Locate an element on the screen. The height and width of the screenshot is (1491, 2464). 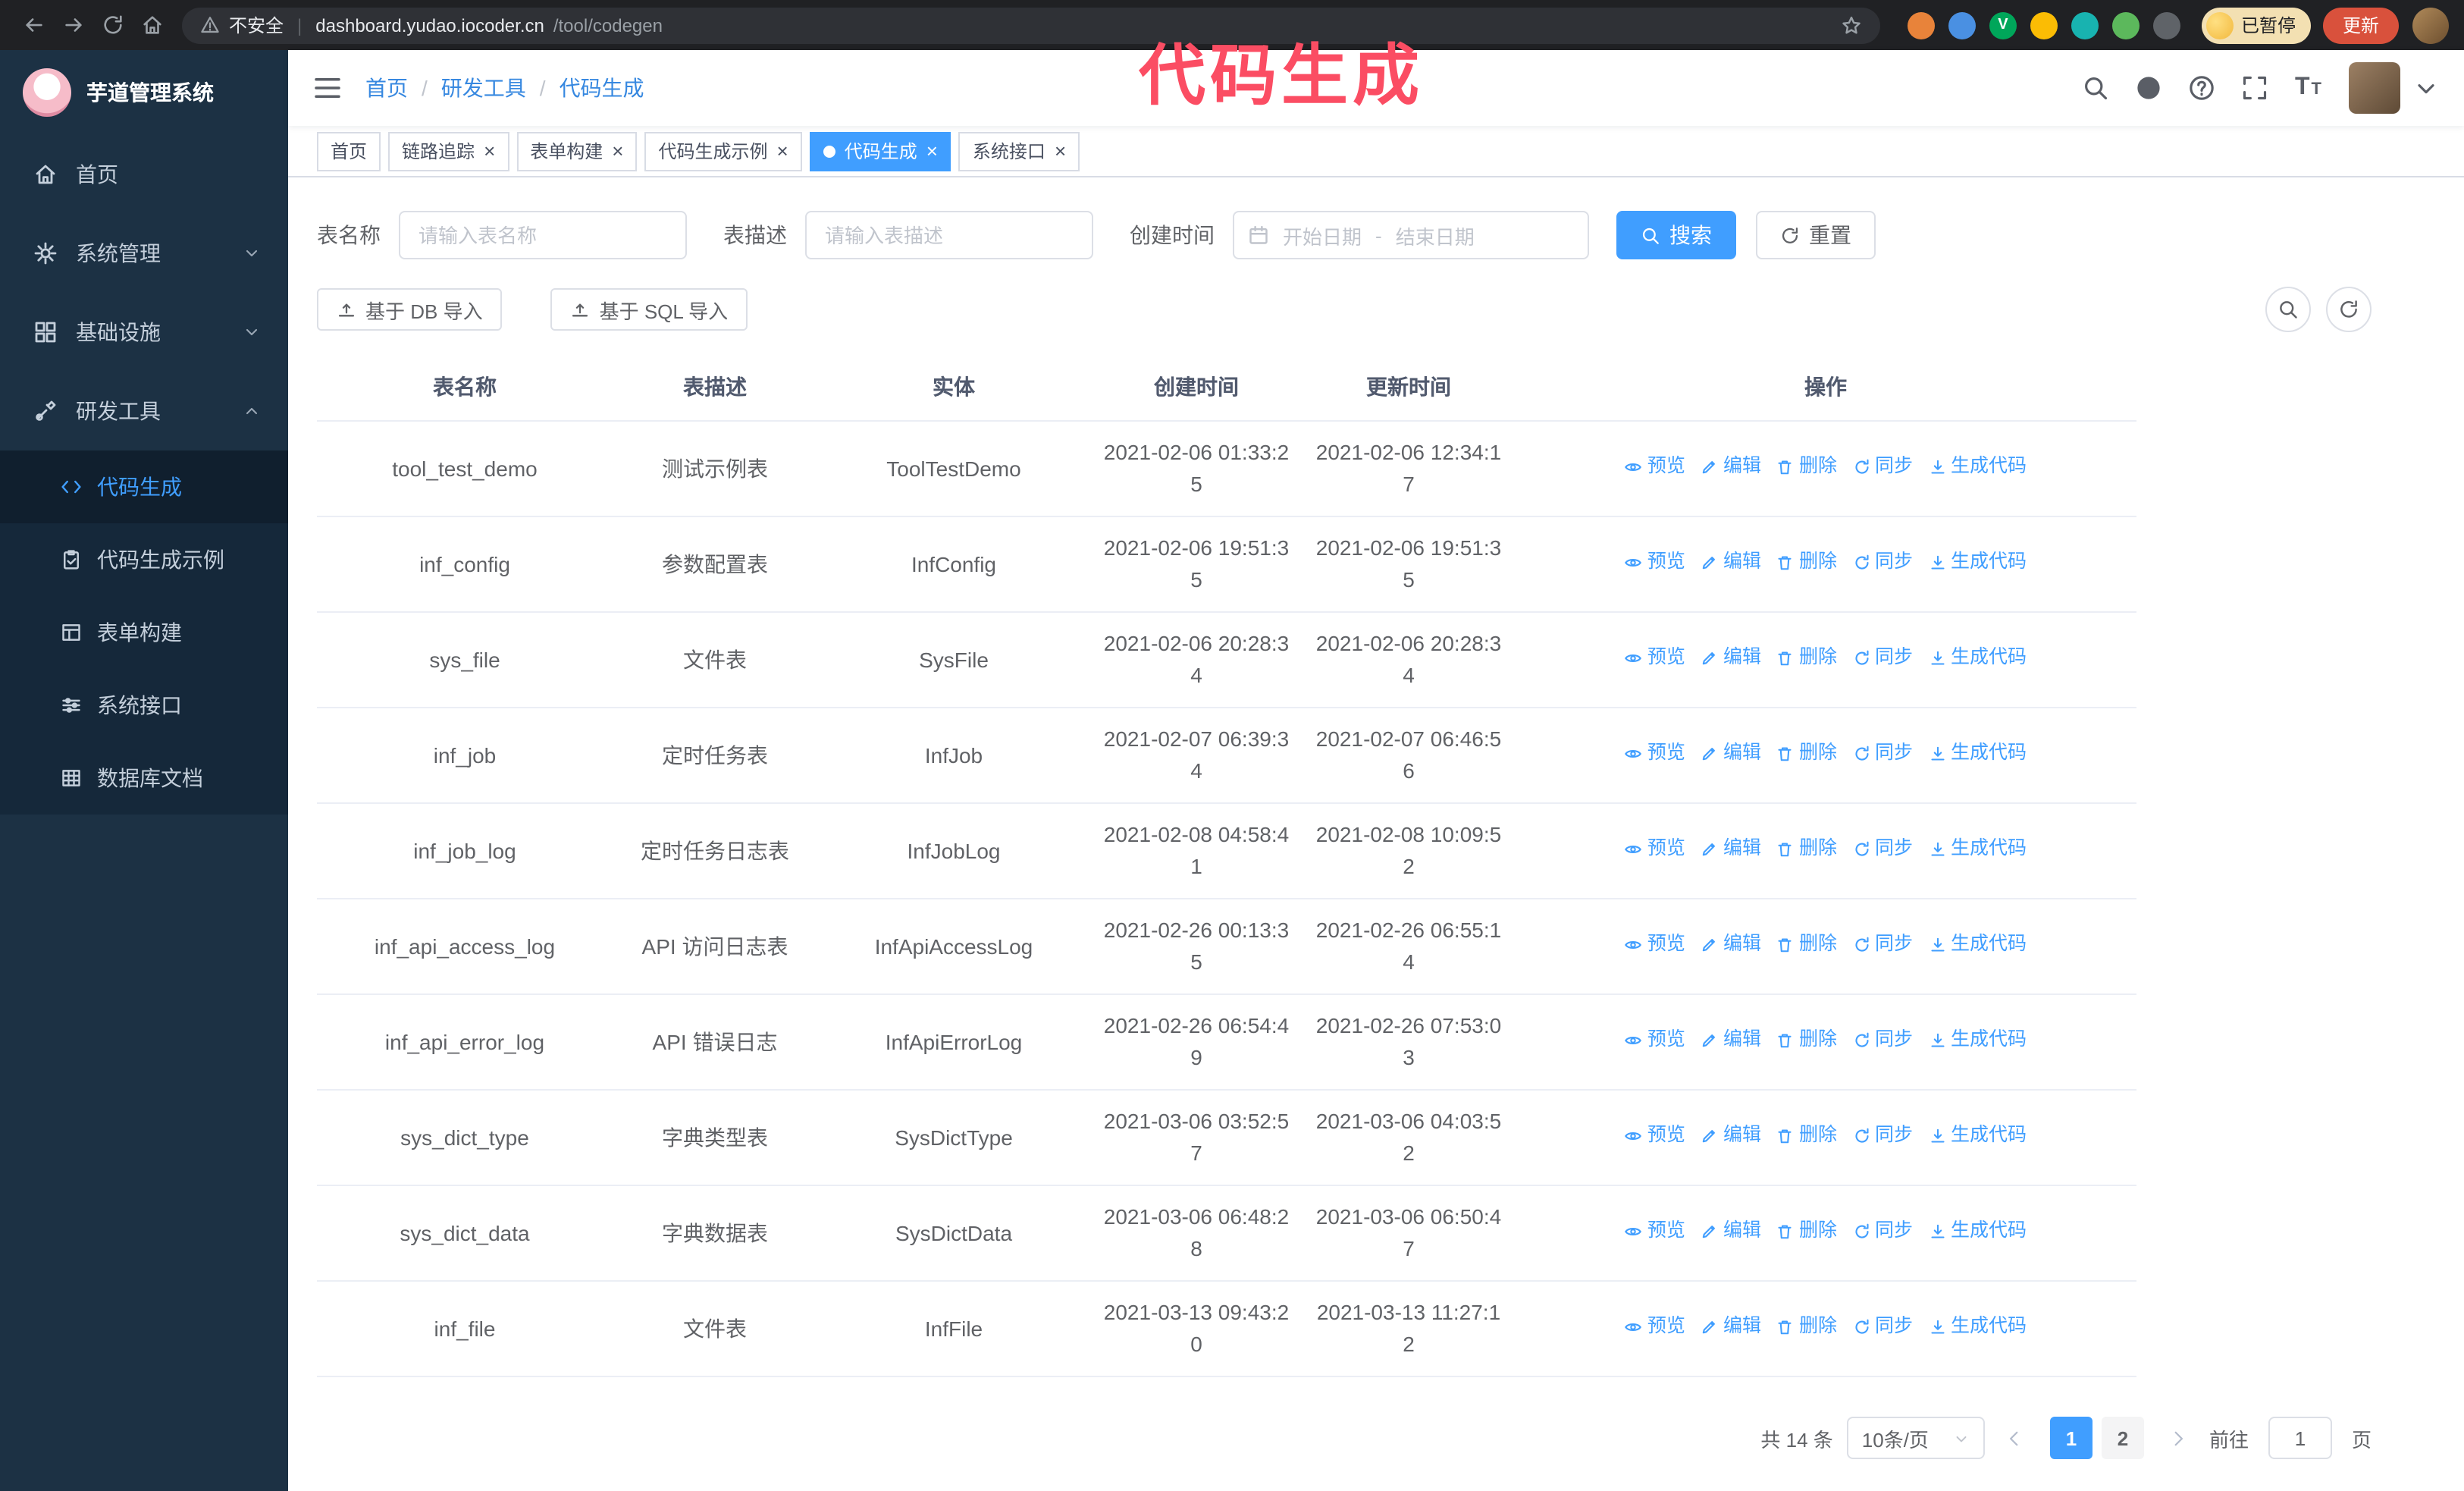
caret-down-icon is located at coordinates (2426, 88).